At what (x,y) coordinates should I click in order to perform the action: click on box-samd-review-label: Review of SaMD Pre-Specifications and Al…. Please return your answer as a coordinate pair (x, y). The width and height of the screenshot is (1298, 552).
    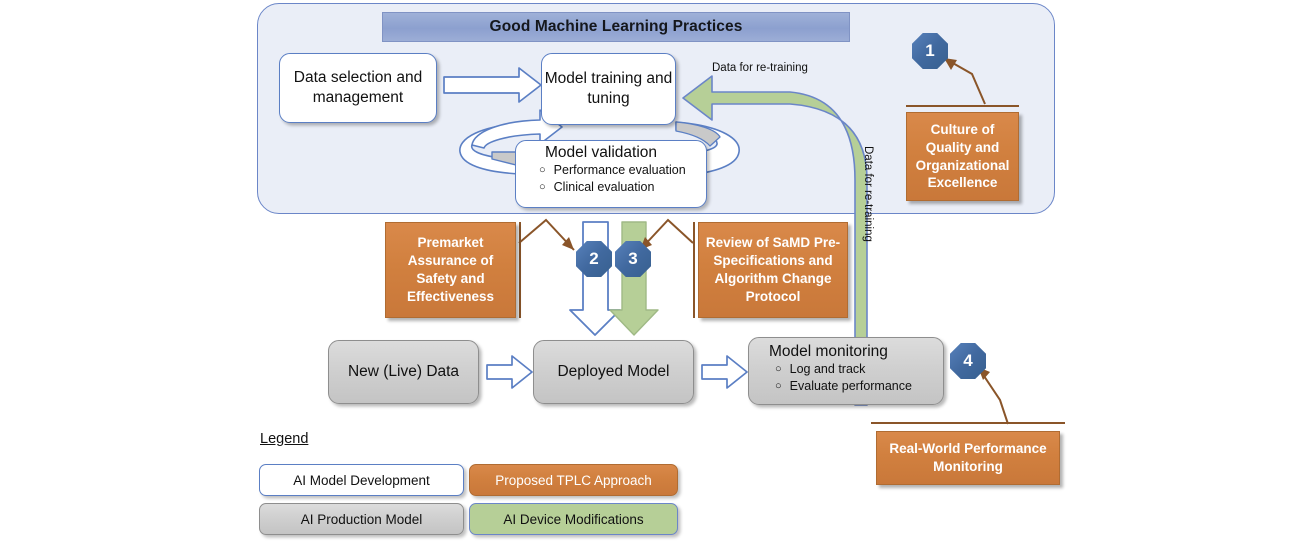
    Looking at the image, I should click on (773, 269).